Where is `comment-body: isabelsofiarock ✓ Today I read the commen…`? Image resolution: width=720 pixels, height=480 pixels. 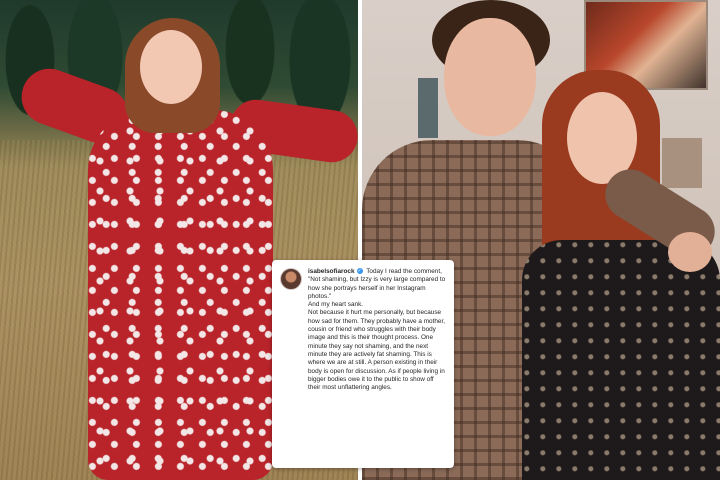
comment-body: isabelsofiarock ✓ Today I read the commen… is located at coordinates (377, 365).